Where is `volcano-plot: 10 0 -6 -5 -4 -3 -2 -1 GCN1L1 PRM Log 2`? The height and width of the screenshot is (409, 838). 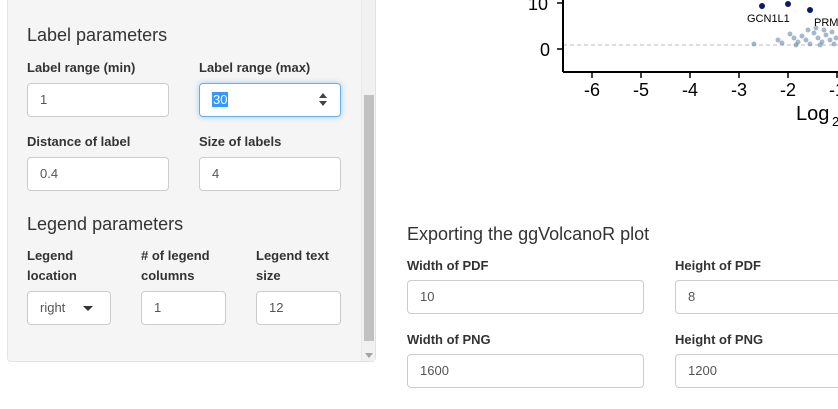 volcano-plot: 10 0 -6 -5 -4 -3 -2 -1 GCN1L1 PRM Log 2 is located at coordinates (679, 70).